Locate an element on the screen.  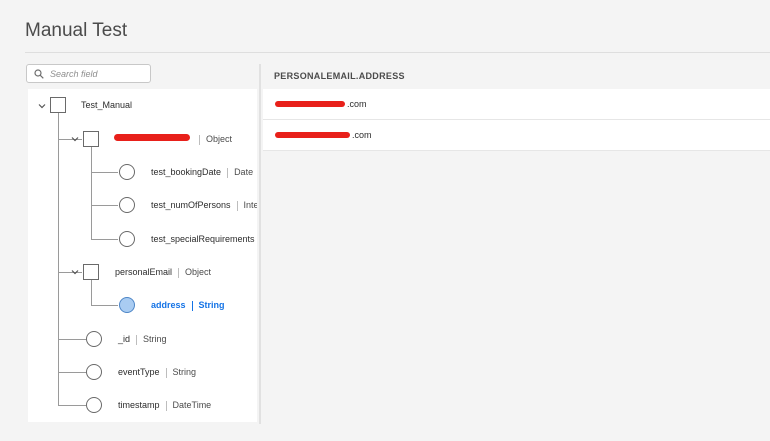
tree-line-root is located at coordinates (58, 258).